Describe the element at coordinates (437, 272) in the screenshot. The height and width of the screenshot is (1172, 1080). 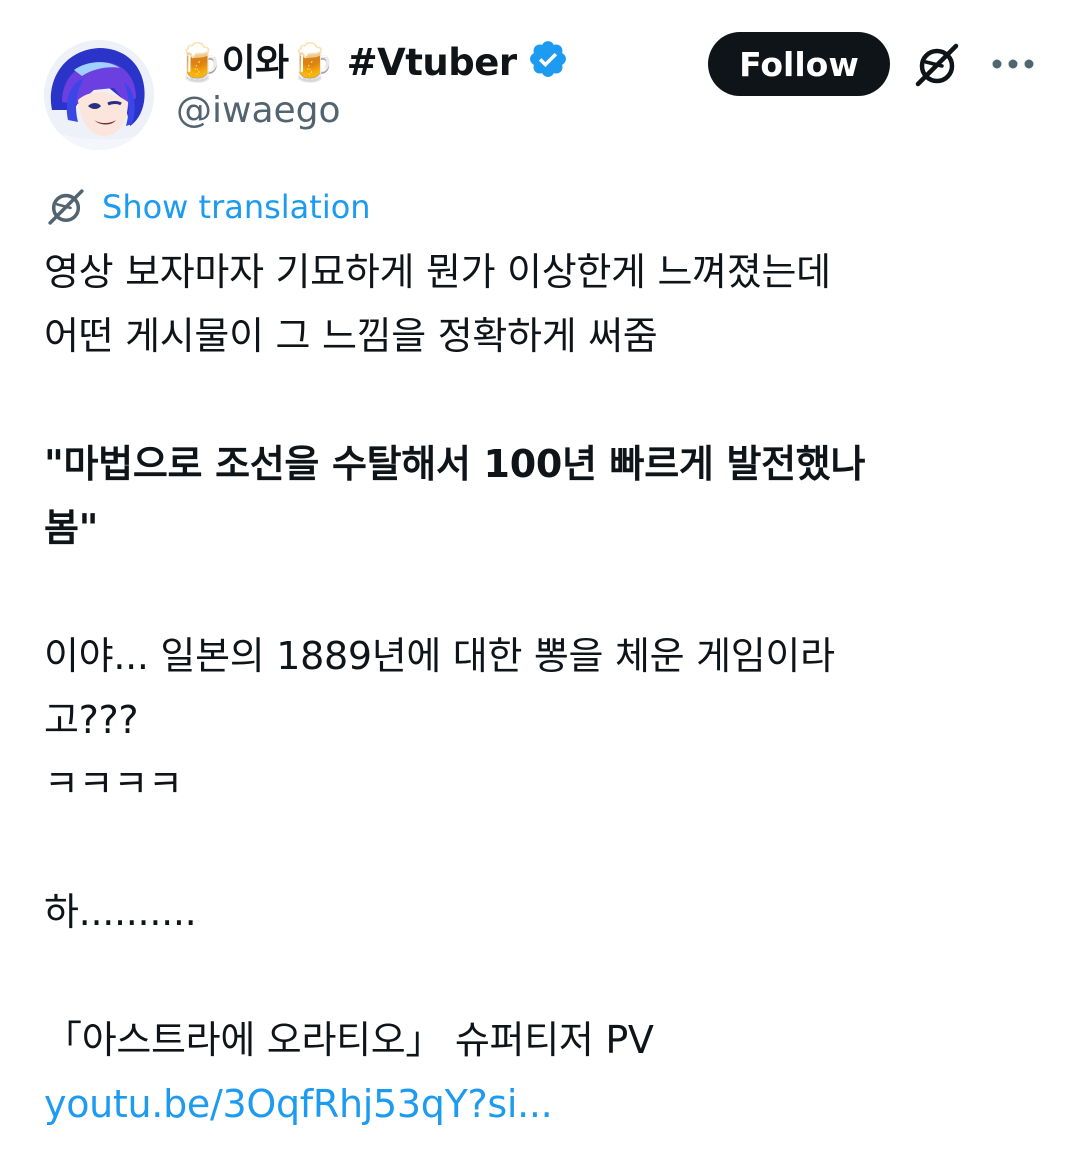
I see `tweet-text-line: 영상 보자마자 기묘하게 뭔가 이상한게 느껴졌는데` at that location.